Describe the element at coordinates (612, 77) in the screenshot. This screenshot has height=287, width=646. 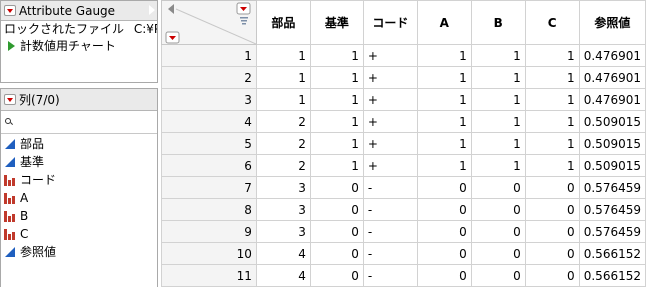
I see `table-cell: 0.476901` at that location.